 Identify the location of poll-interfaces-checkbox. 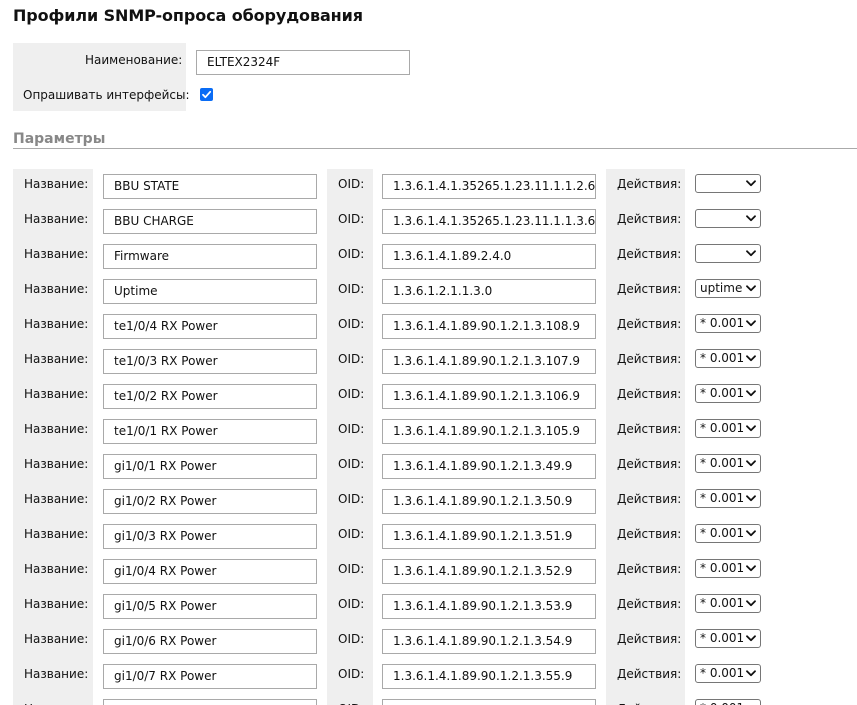
(206, 94).